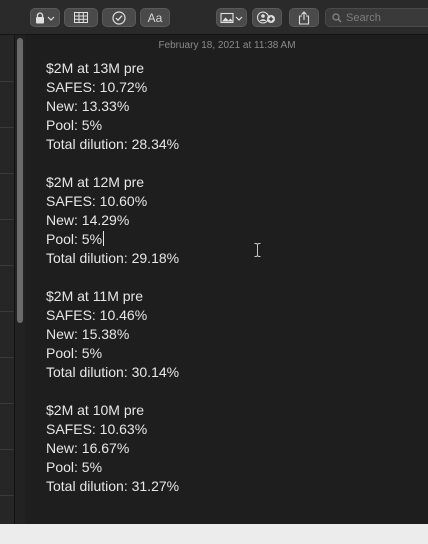 Image resolution: width=428 pixels, height=544 pixels. I want to click on share-icon, so click(304, 17).